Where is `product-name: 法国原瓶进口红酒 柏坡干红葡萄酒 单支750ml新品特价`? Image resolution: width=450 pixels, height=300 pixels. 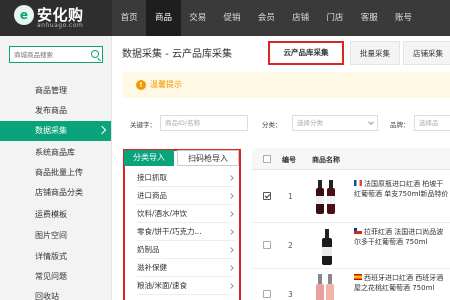
product-name: 法国原瓶进口红酒 柏坡干红葡萄酒 单支750ml新品特价 is located at coordinates (402, 195).